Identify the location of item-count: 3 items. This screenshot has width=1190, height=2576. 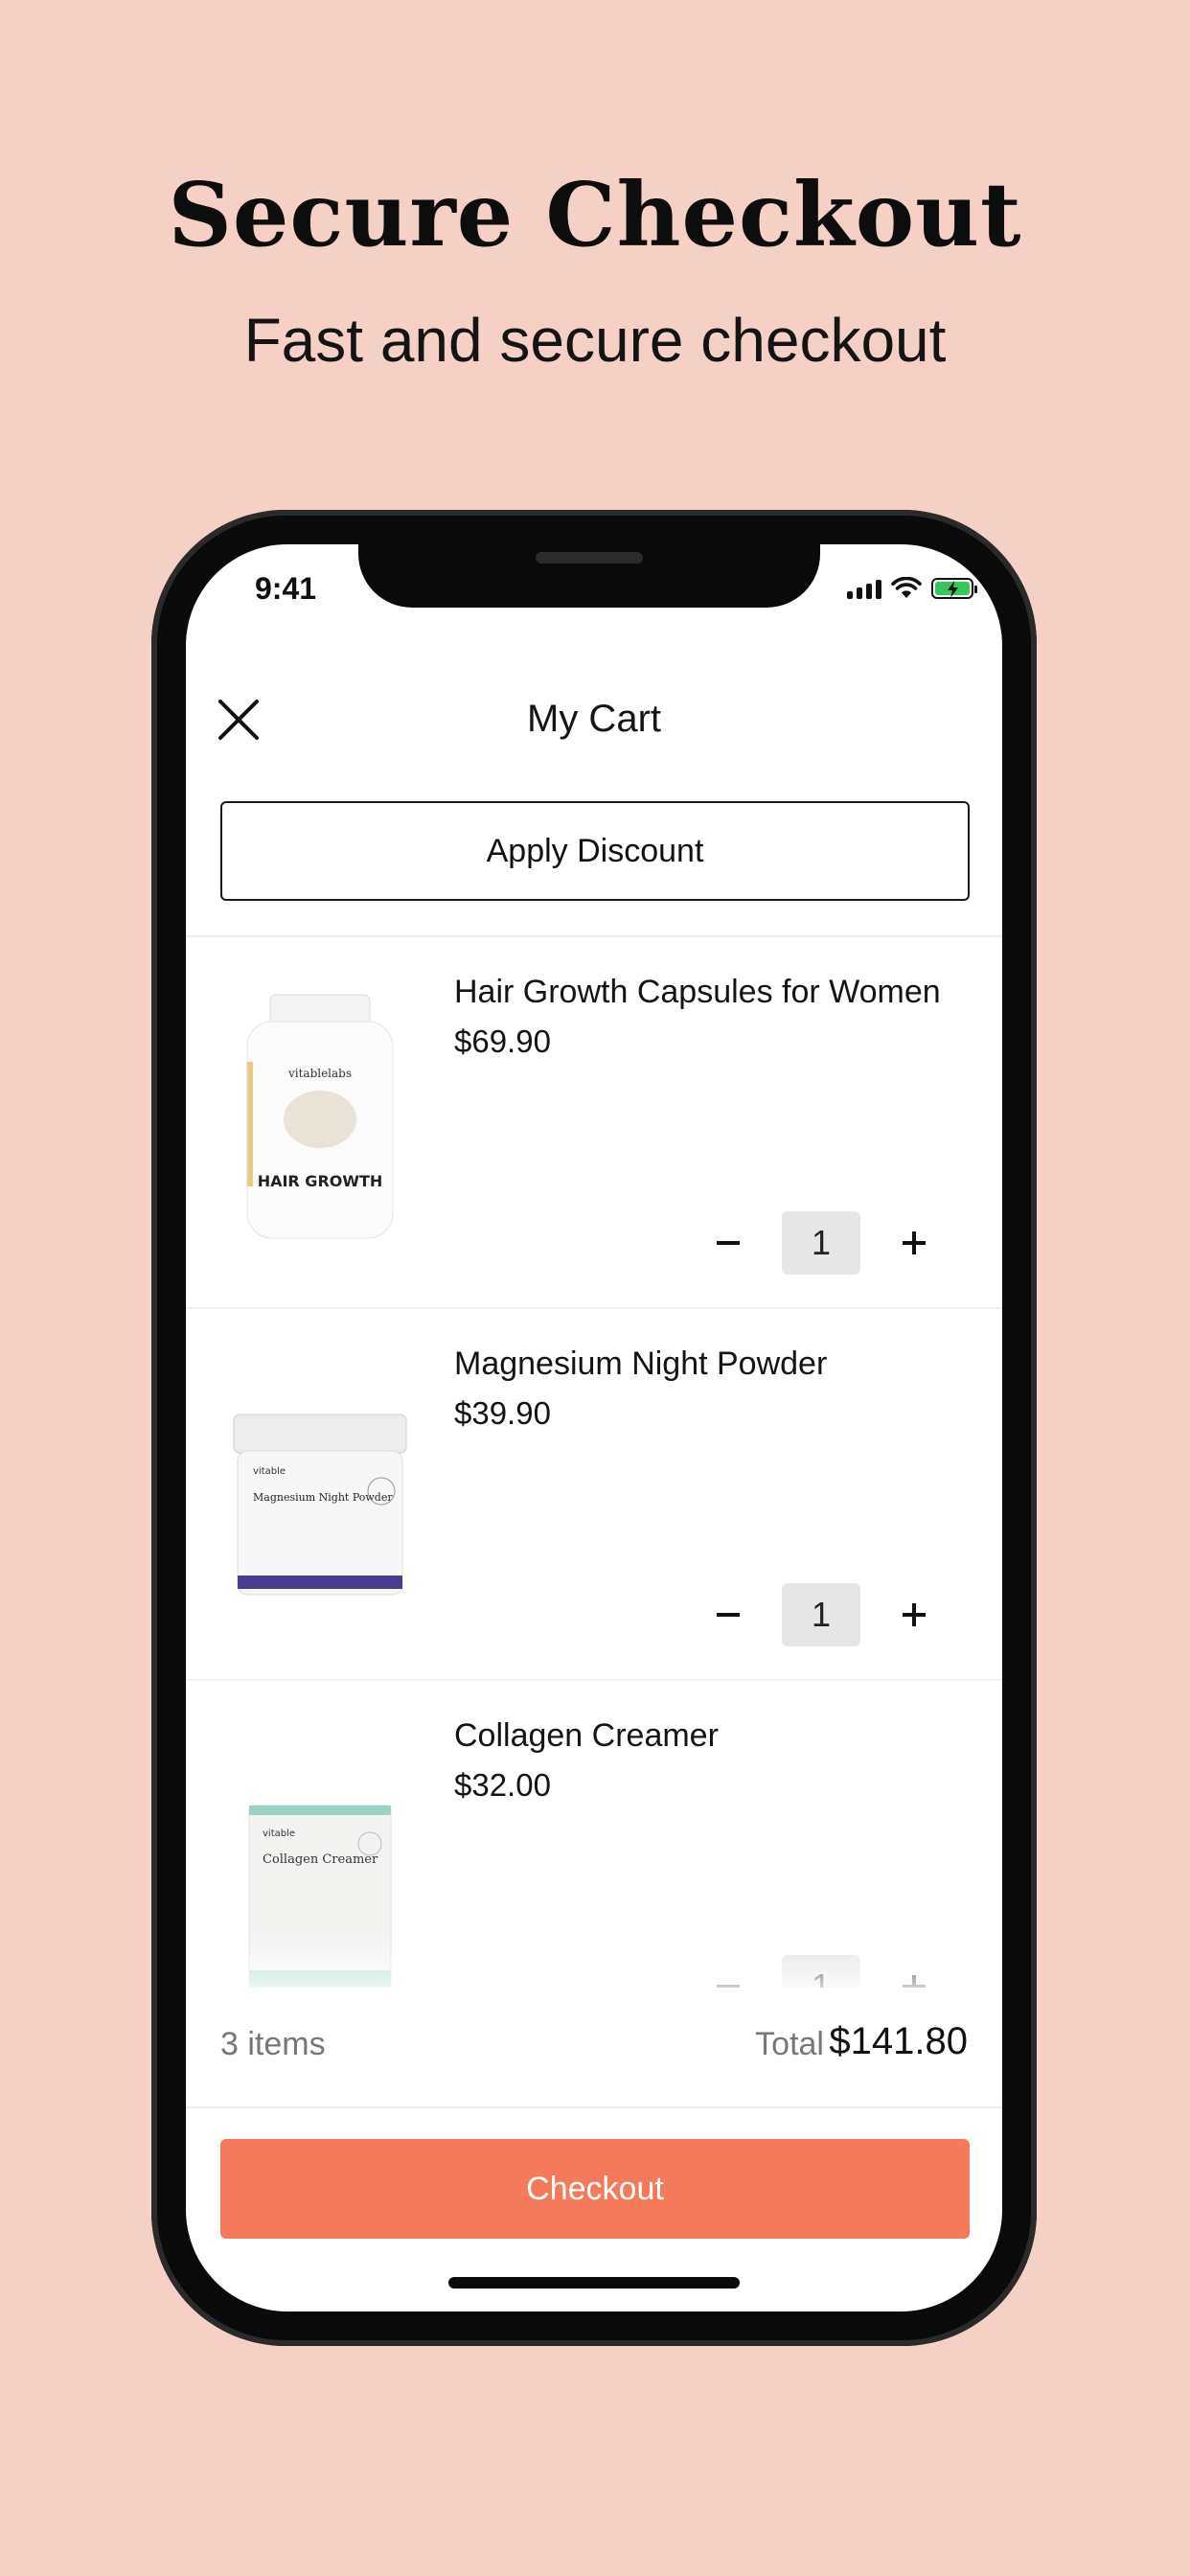
(273, 2044).